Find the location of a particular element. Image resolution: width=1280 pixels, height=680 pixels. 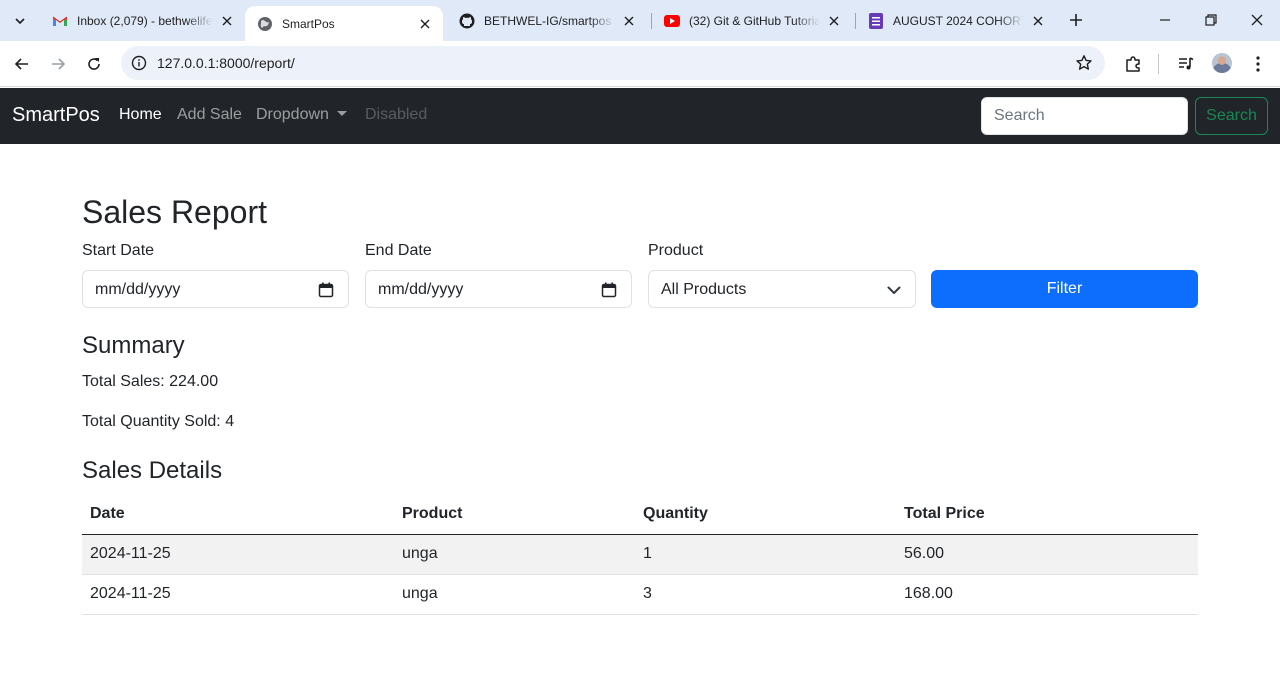

globe-icon is located at coordinates (265, 24).